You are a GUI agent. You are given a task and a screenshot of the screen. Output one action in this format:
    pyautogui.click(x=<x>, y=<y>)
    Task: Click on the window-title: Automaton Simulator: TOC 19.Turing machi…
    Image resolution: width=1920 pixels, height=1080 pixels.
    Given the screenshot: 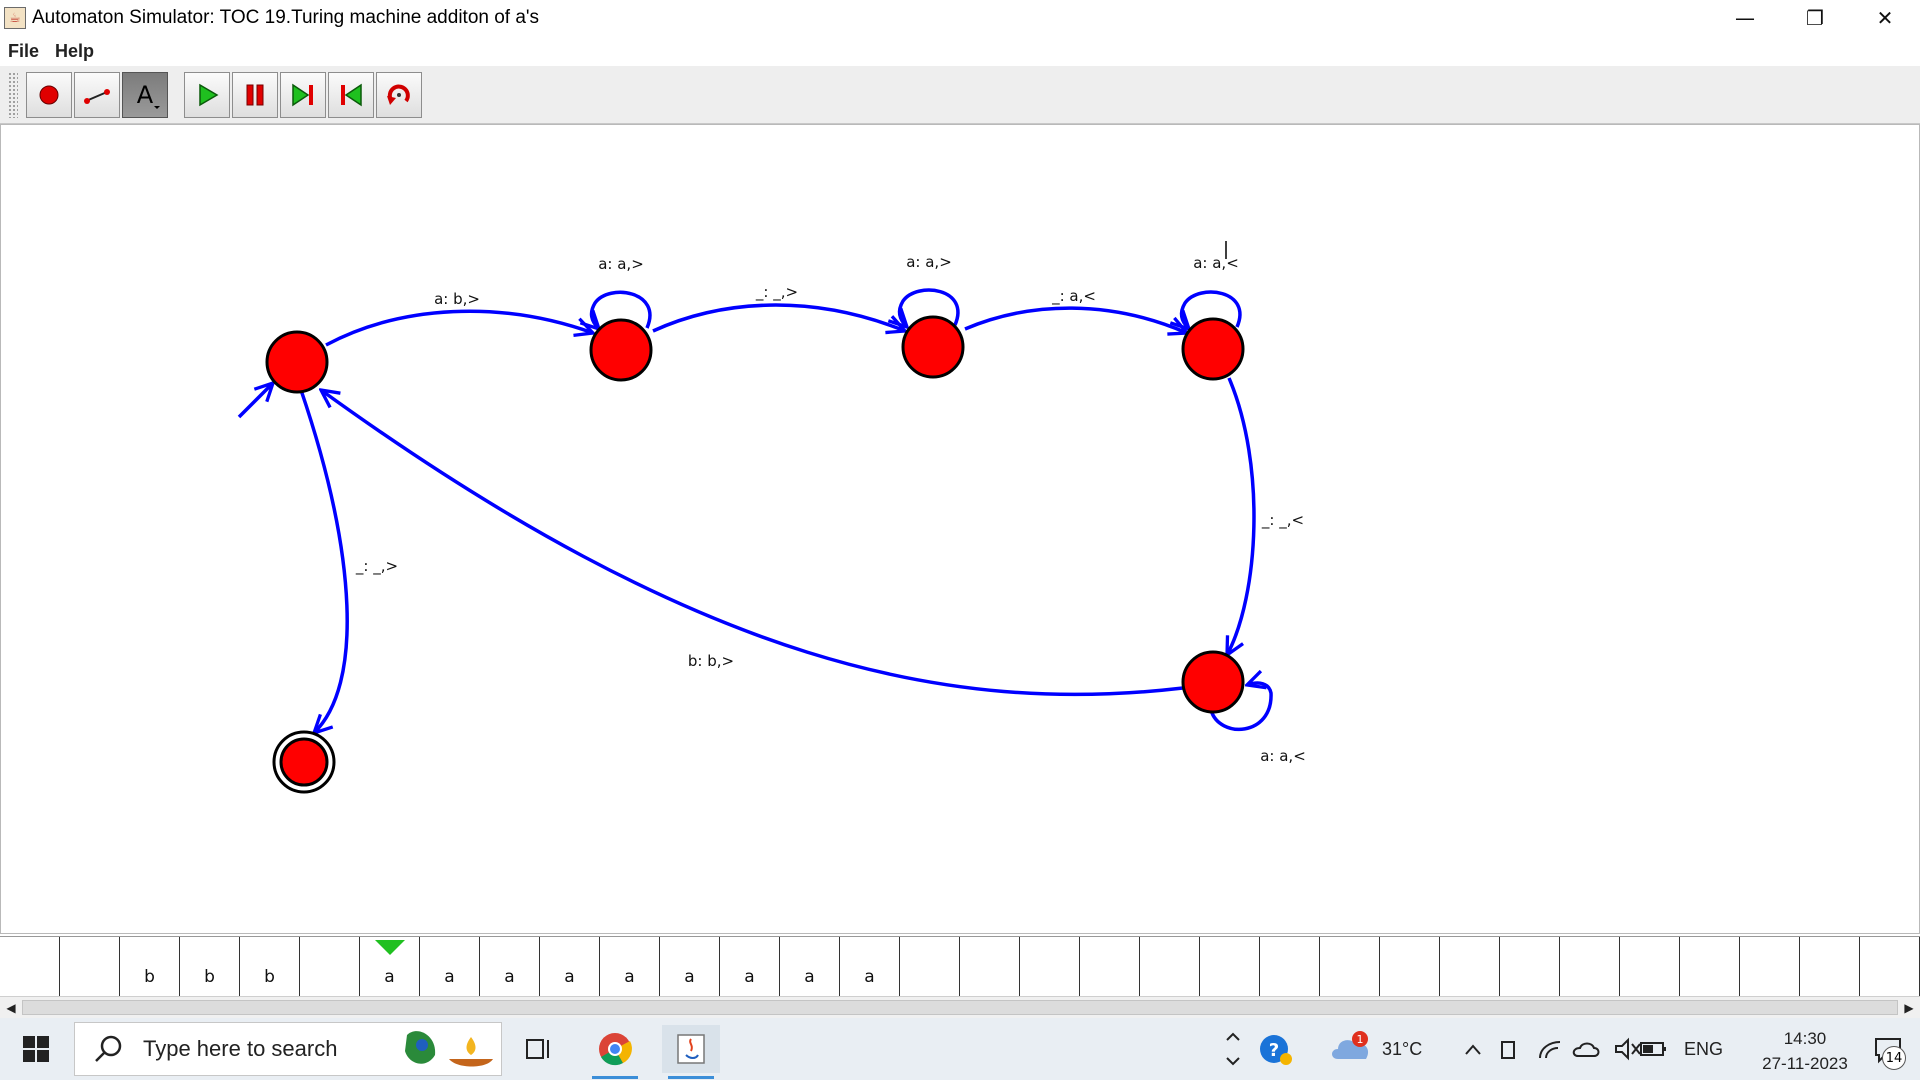 What is the action you would take?
    pyautogui.click(x=286, y=17)
    